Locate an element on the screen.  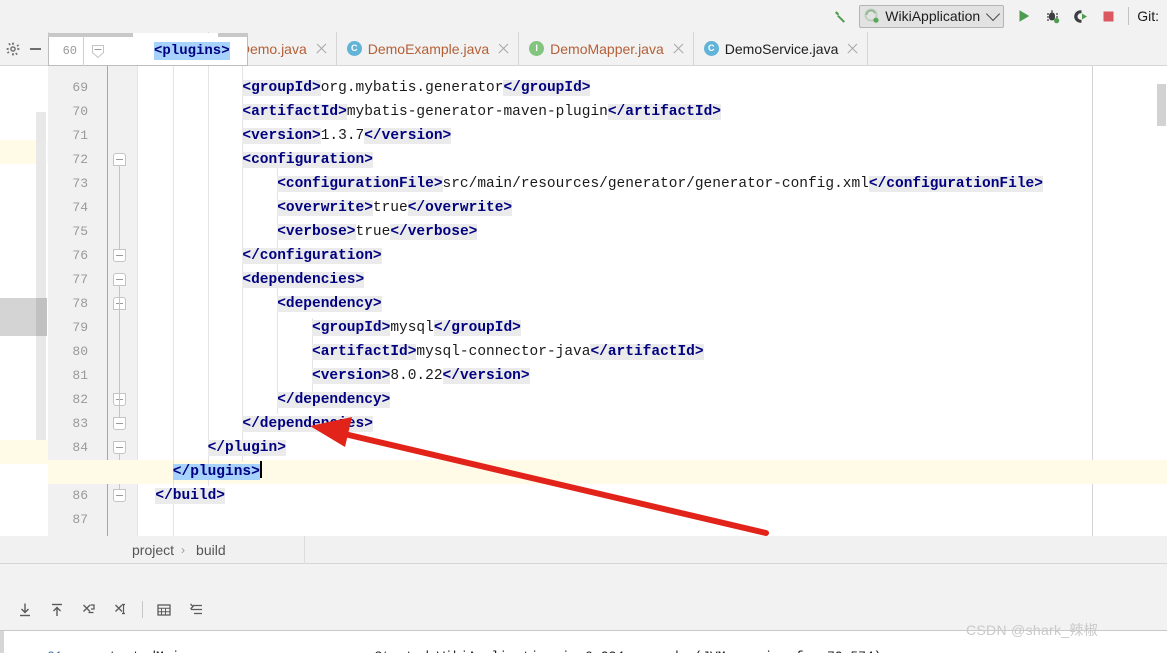
run-with-coverage-button is located at coordinates (1080, 16).